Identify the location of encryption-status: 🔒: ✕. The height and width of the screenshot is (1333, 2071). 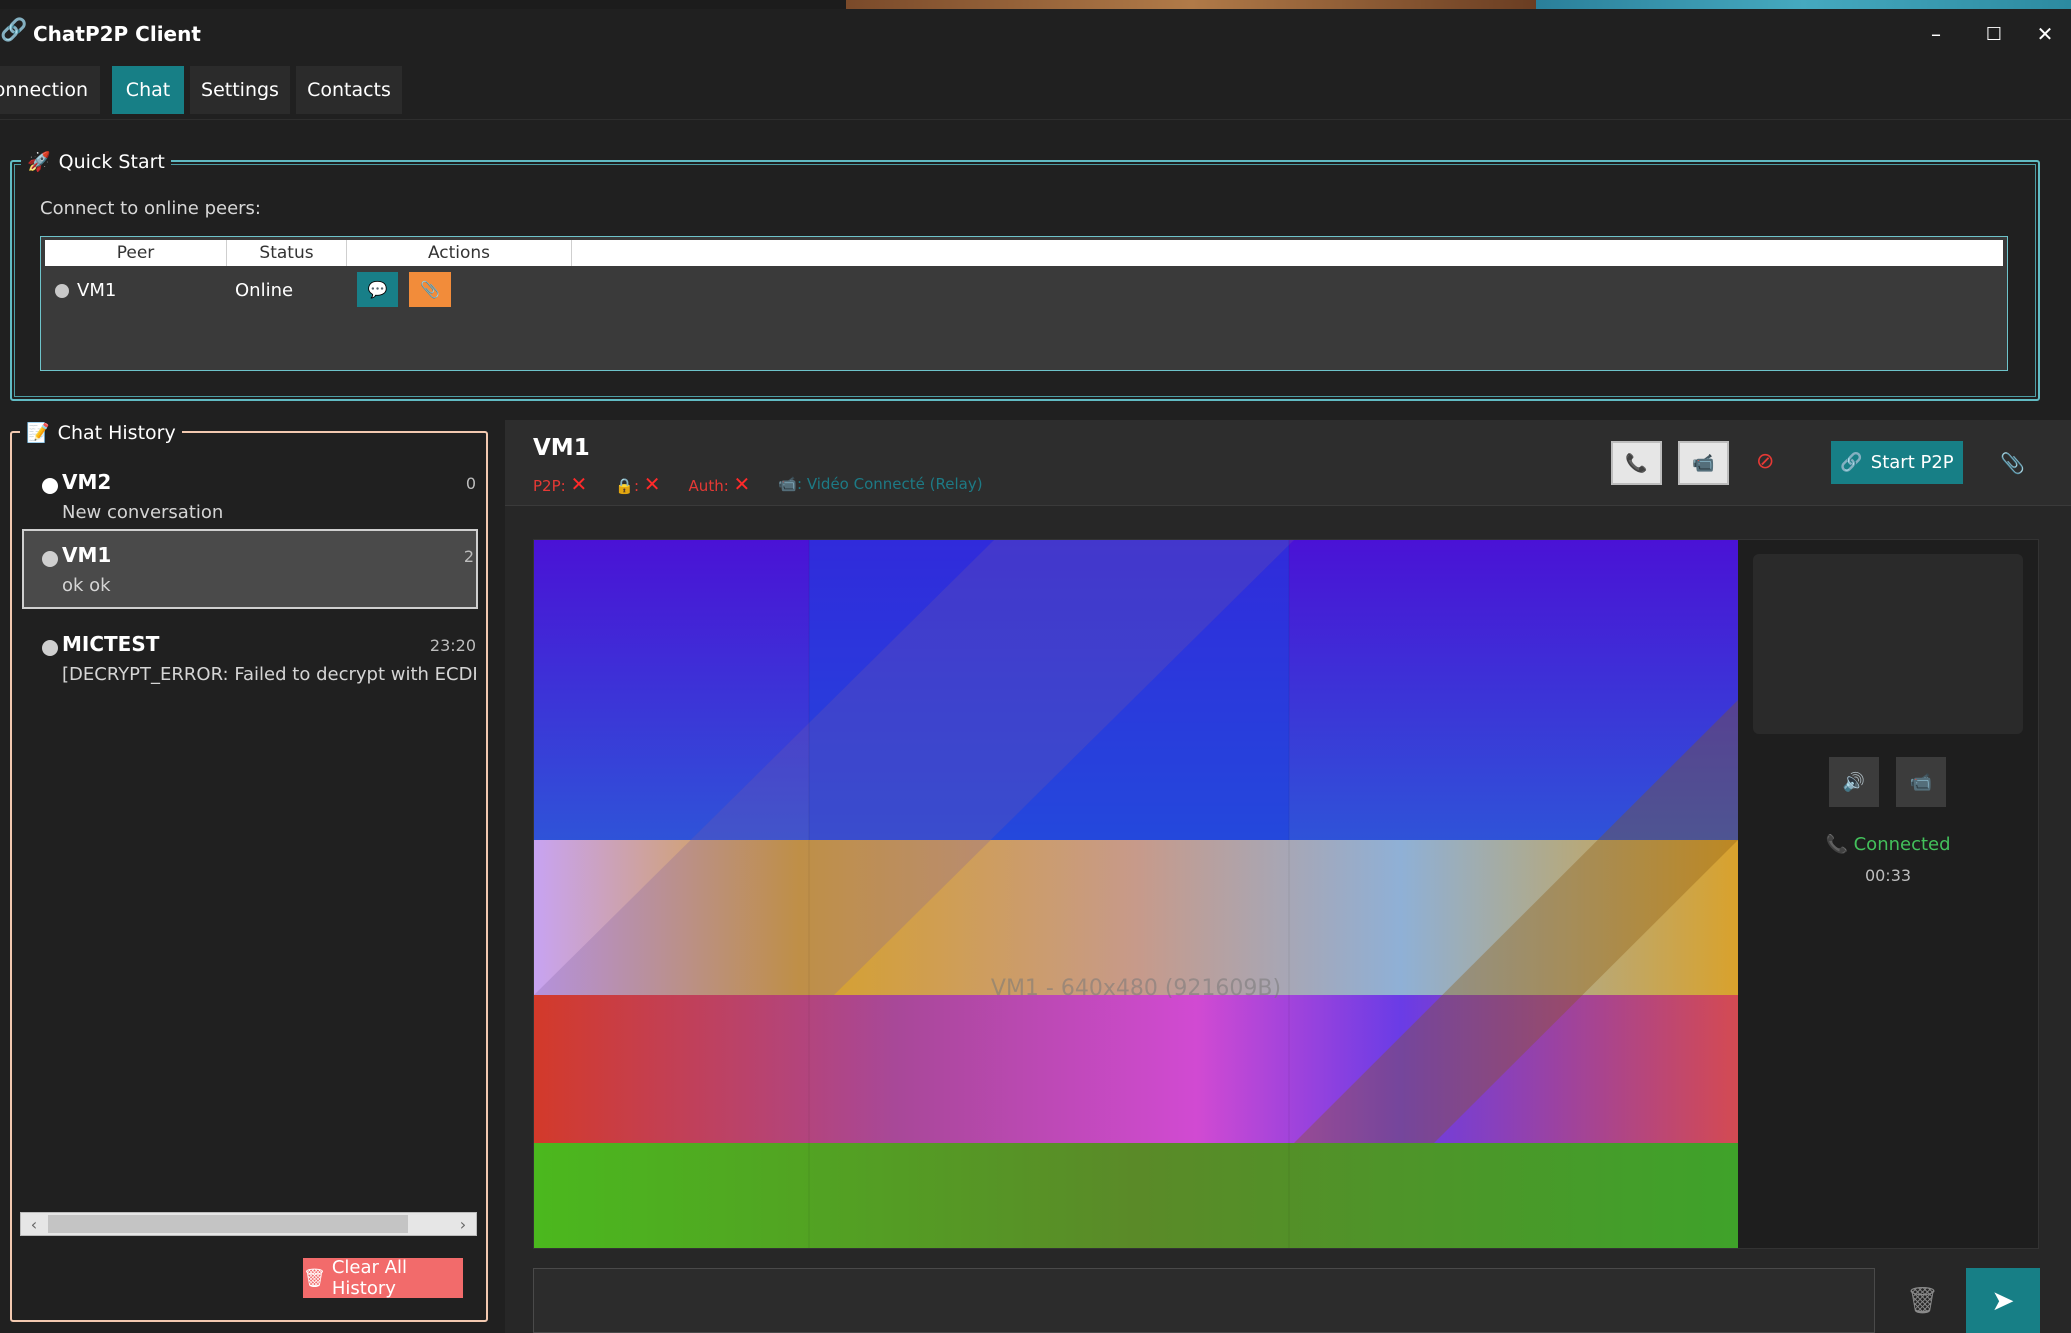
(637, 484).